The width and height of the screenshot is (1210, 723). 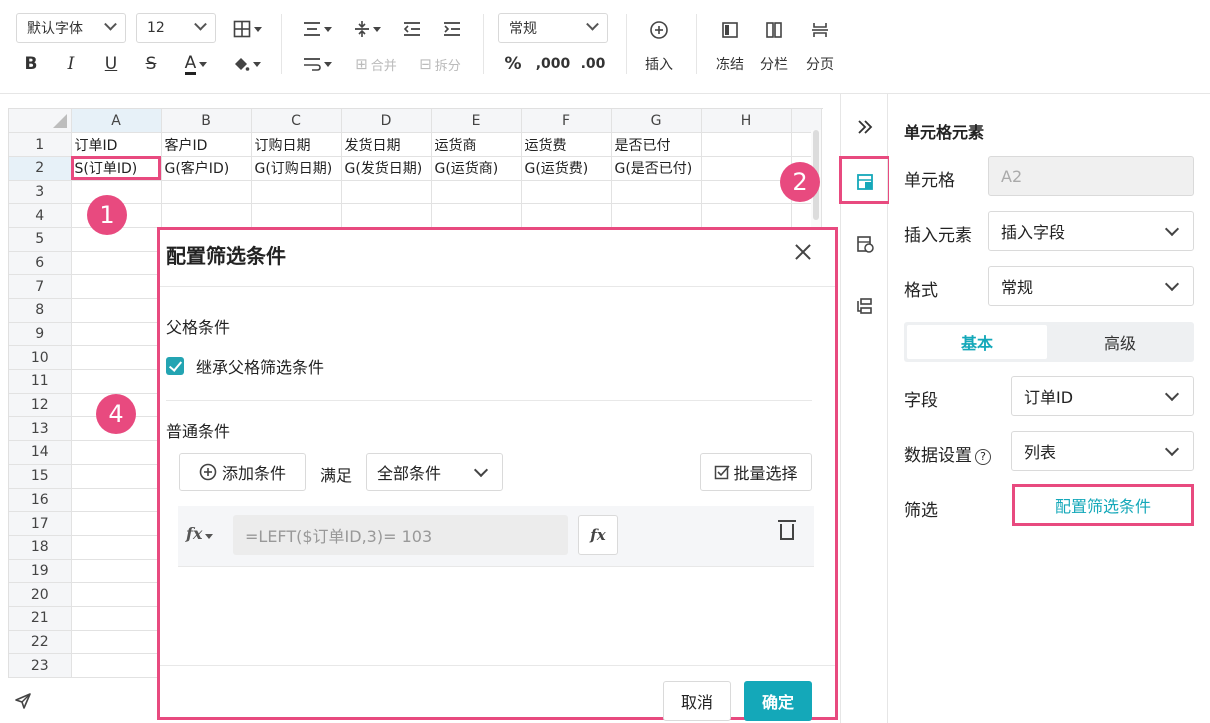 I want to click on cell: 客户ID, so click(x=206, y=144).